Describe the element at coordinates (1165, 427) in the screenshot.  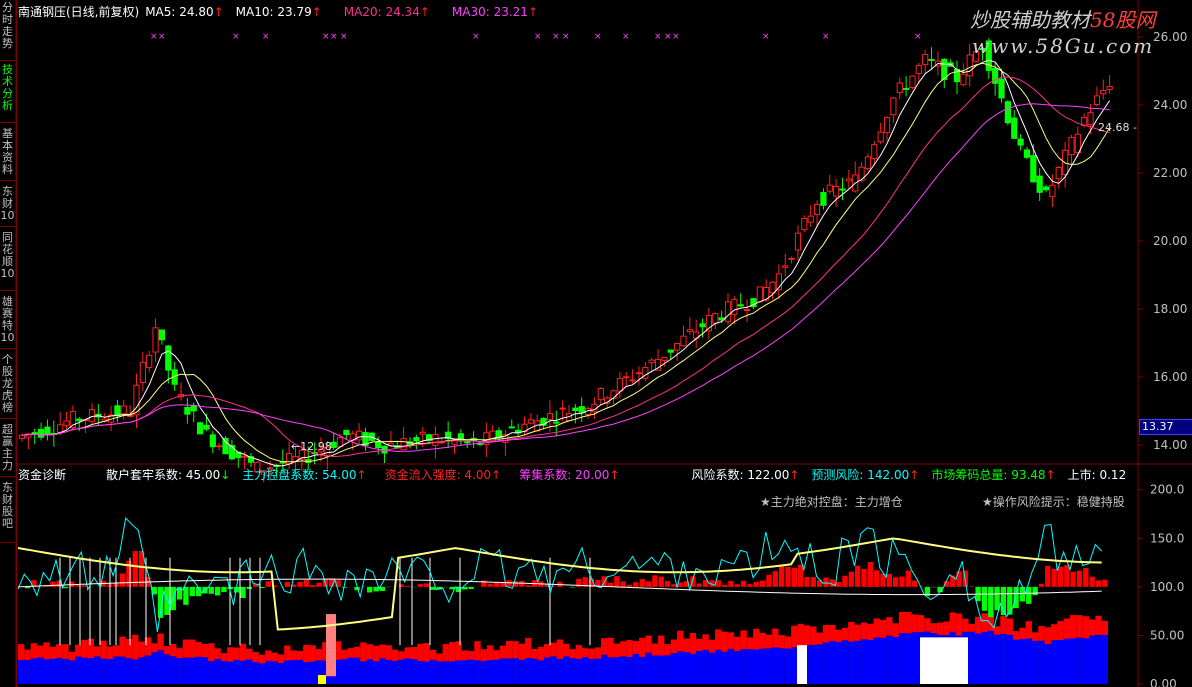
I see `last-price-badge: 13.37` at that location.